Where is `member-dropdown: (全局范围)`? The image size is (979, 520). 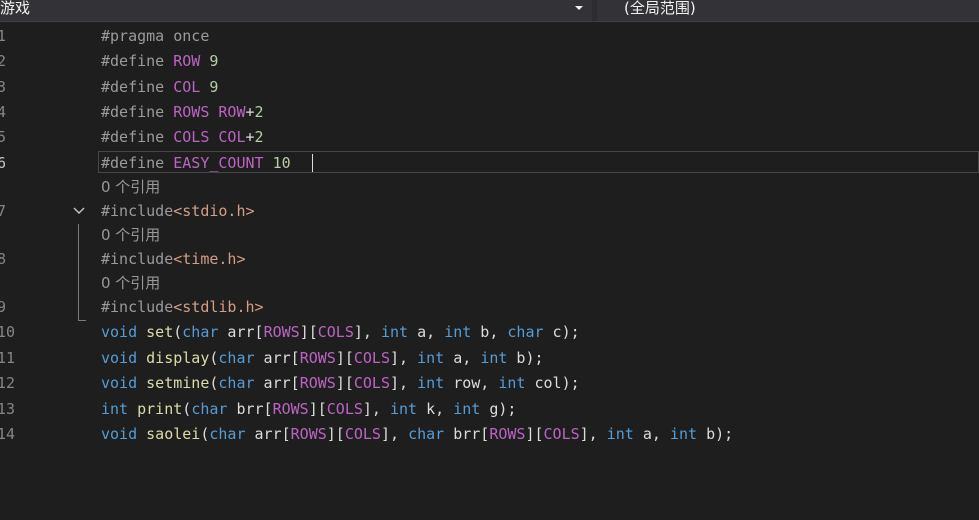 member-dropdown: (全局范围) is located at coordinates (788, 10).